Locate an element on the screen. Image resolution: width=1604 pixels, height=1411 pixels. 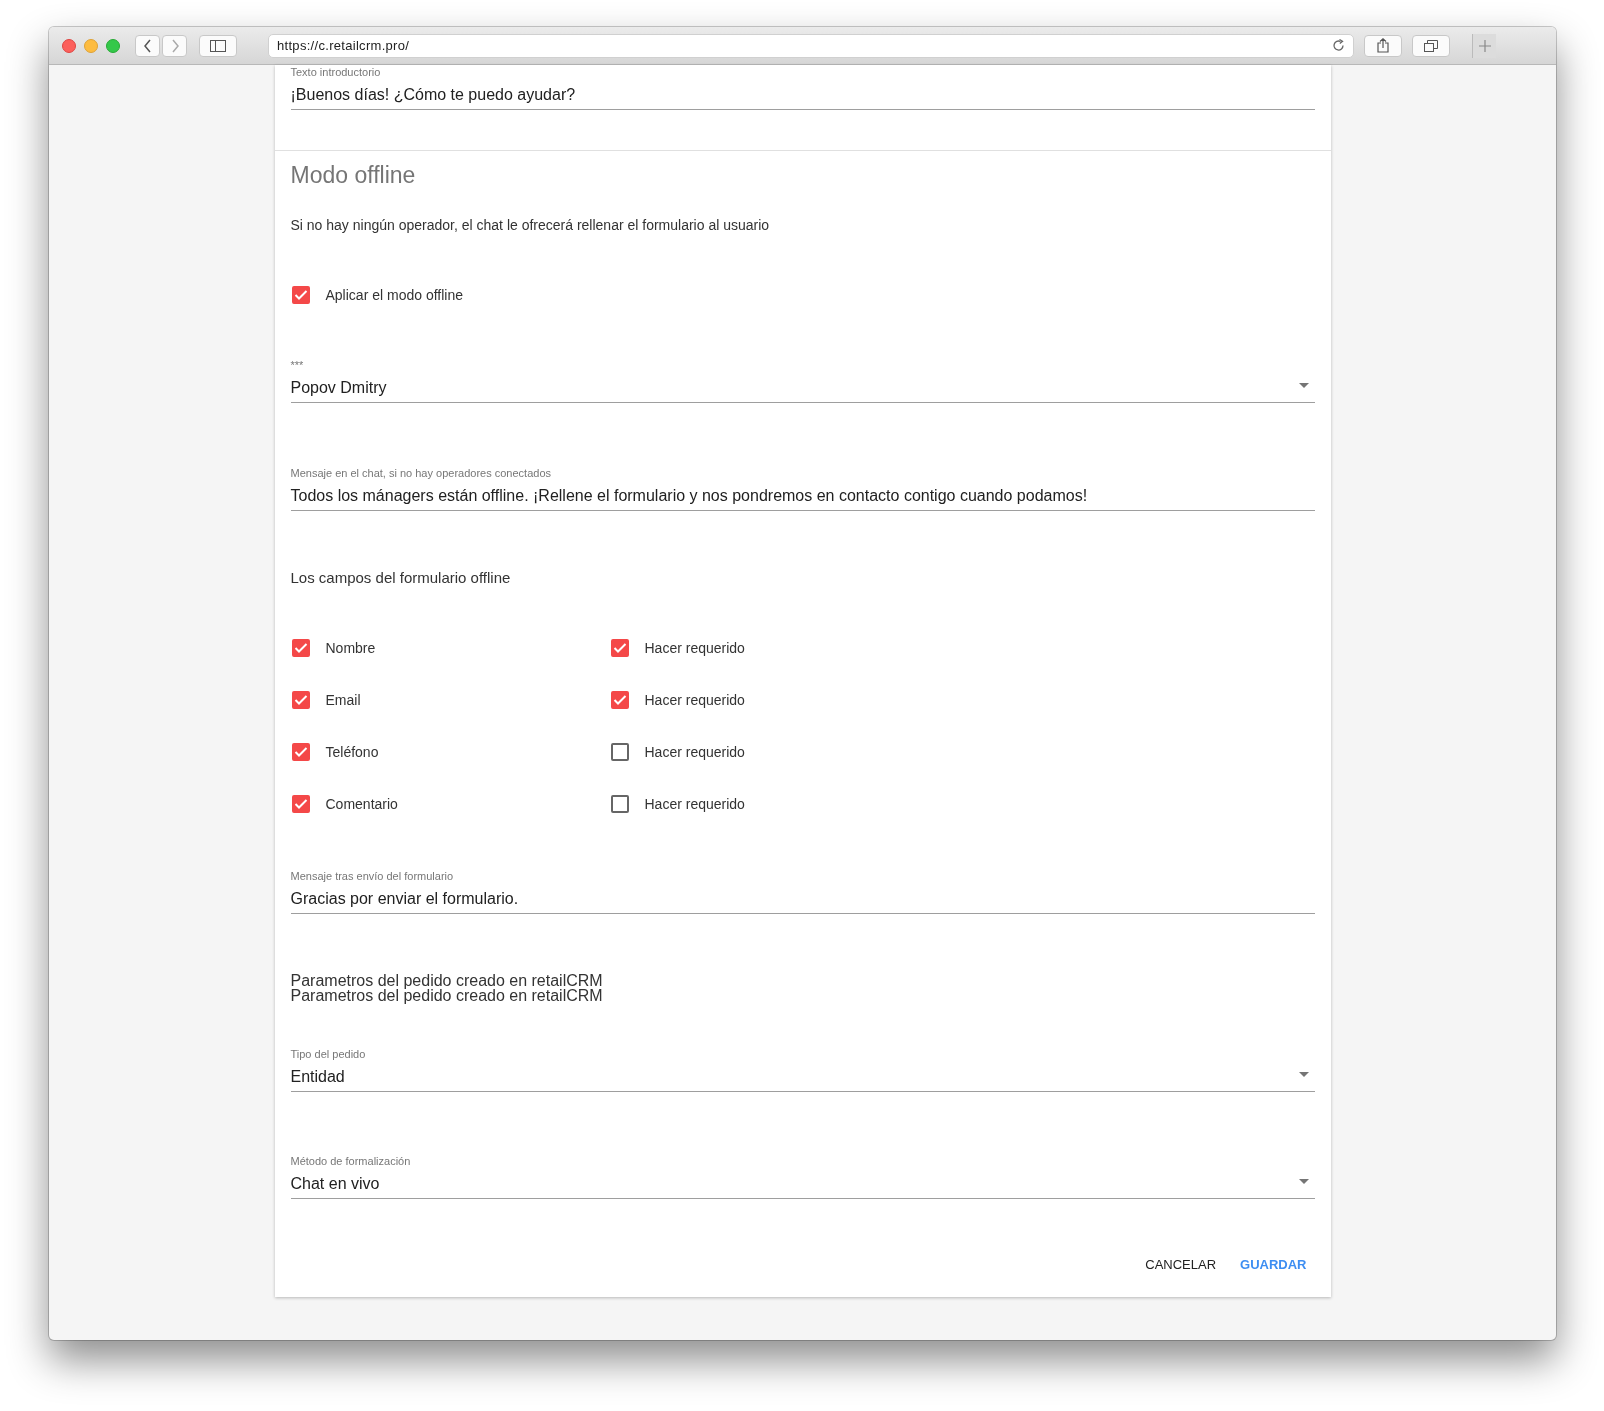
tabs-button is located at coordinates (1431, 45).